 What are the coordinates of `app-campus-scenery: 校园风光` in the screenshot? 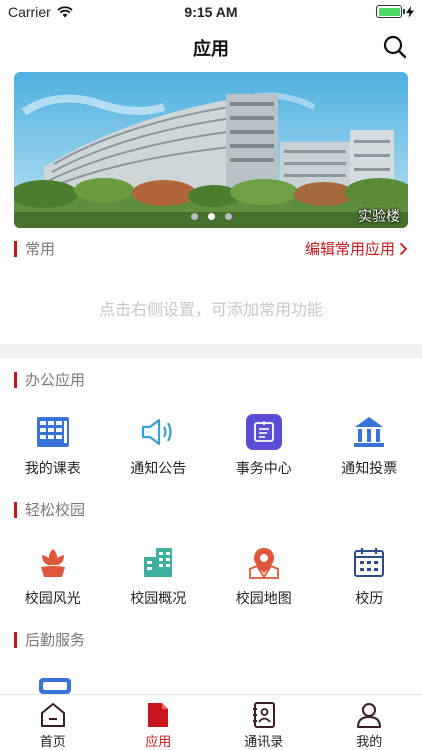 It's located at (53, 576).